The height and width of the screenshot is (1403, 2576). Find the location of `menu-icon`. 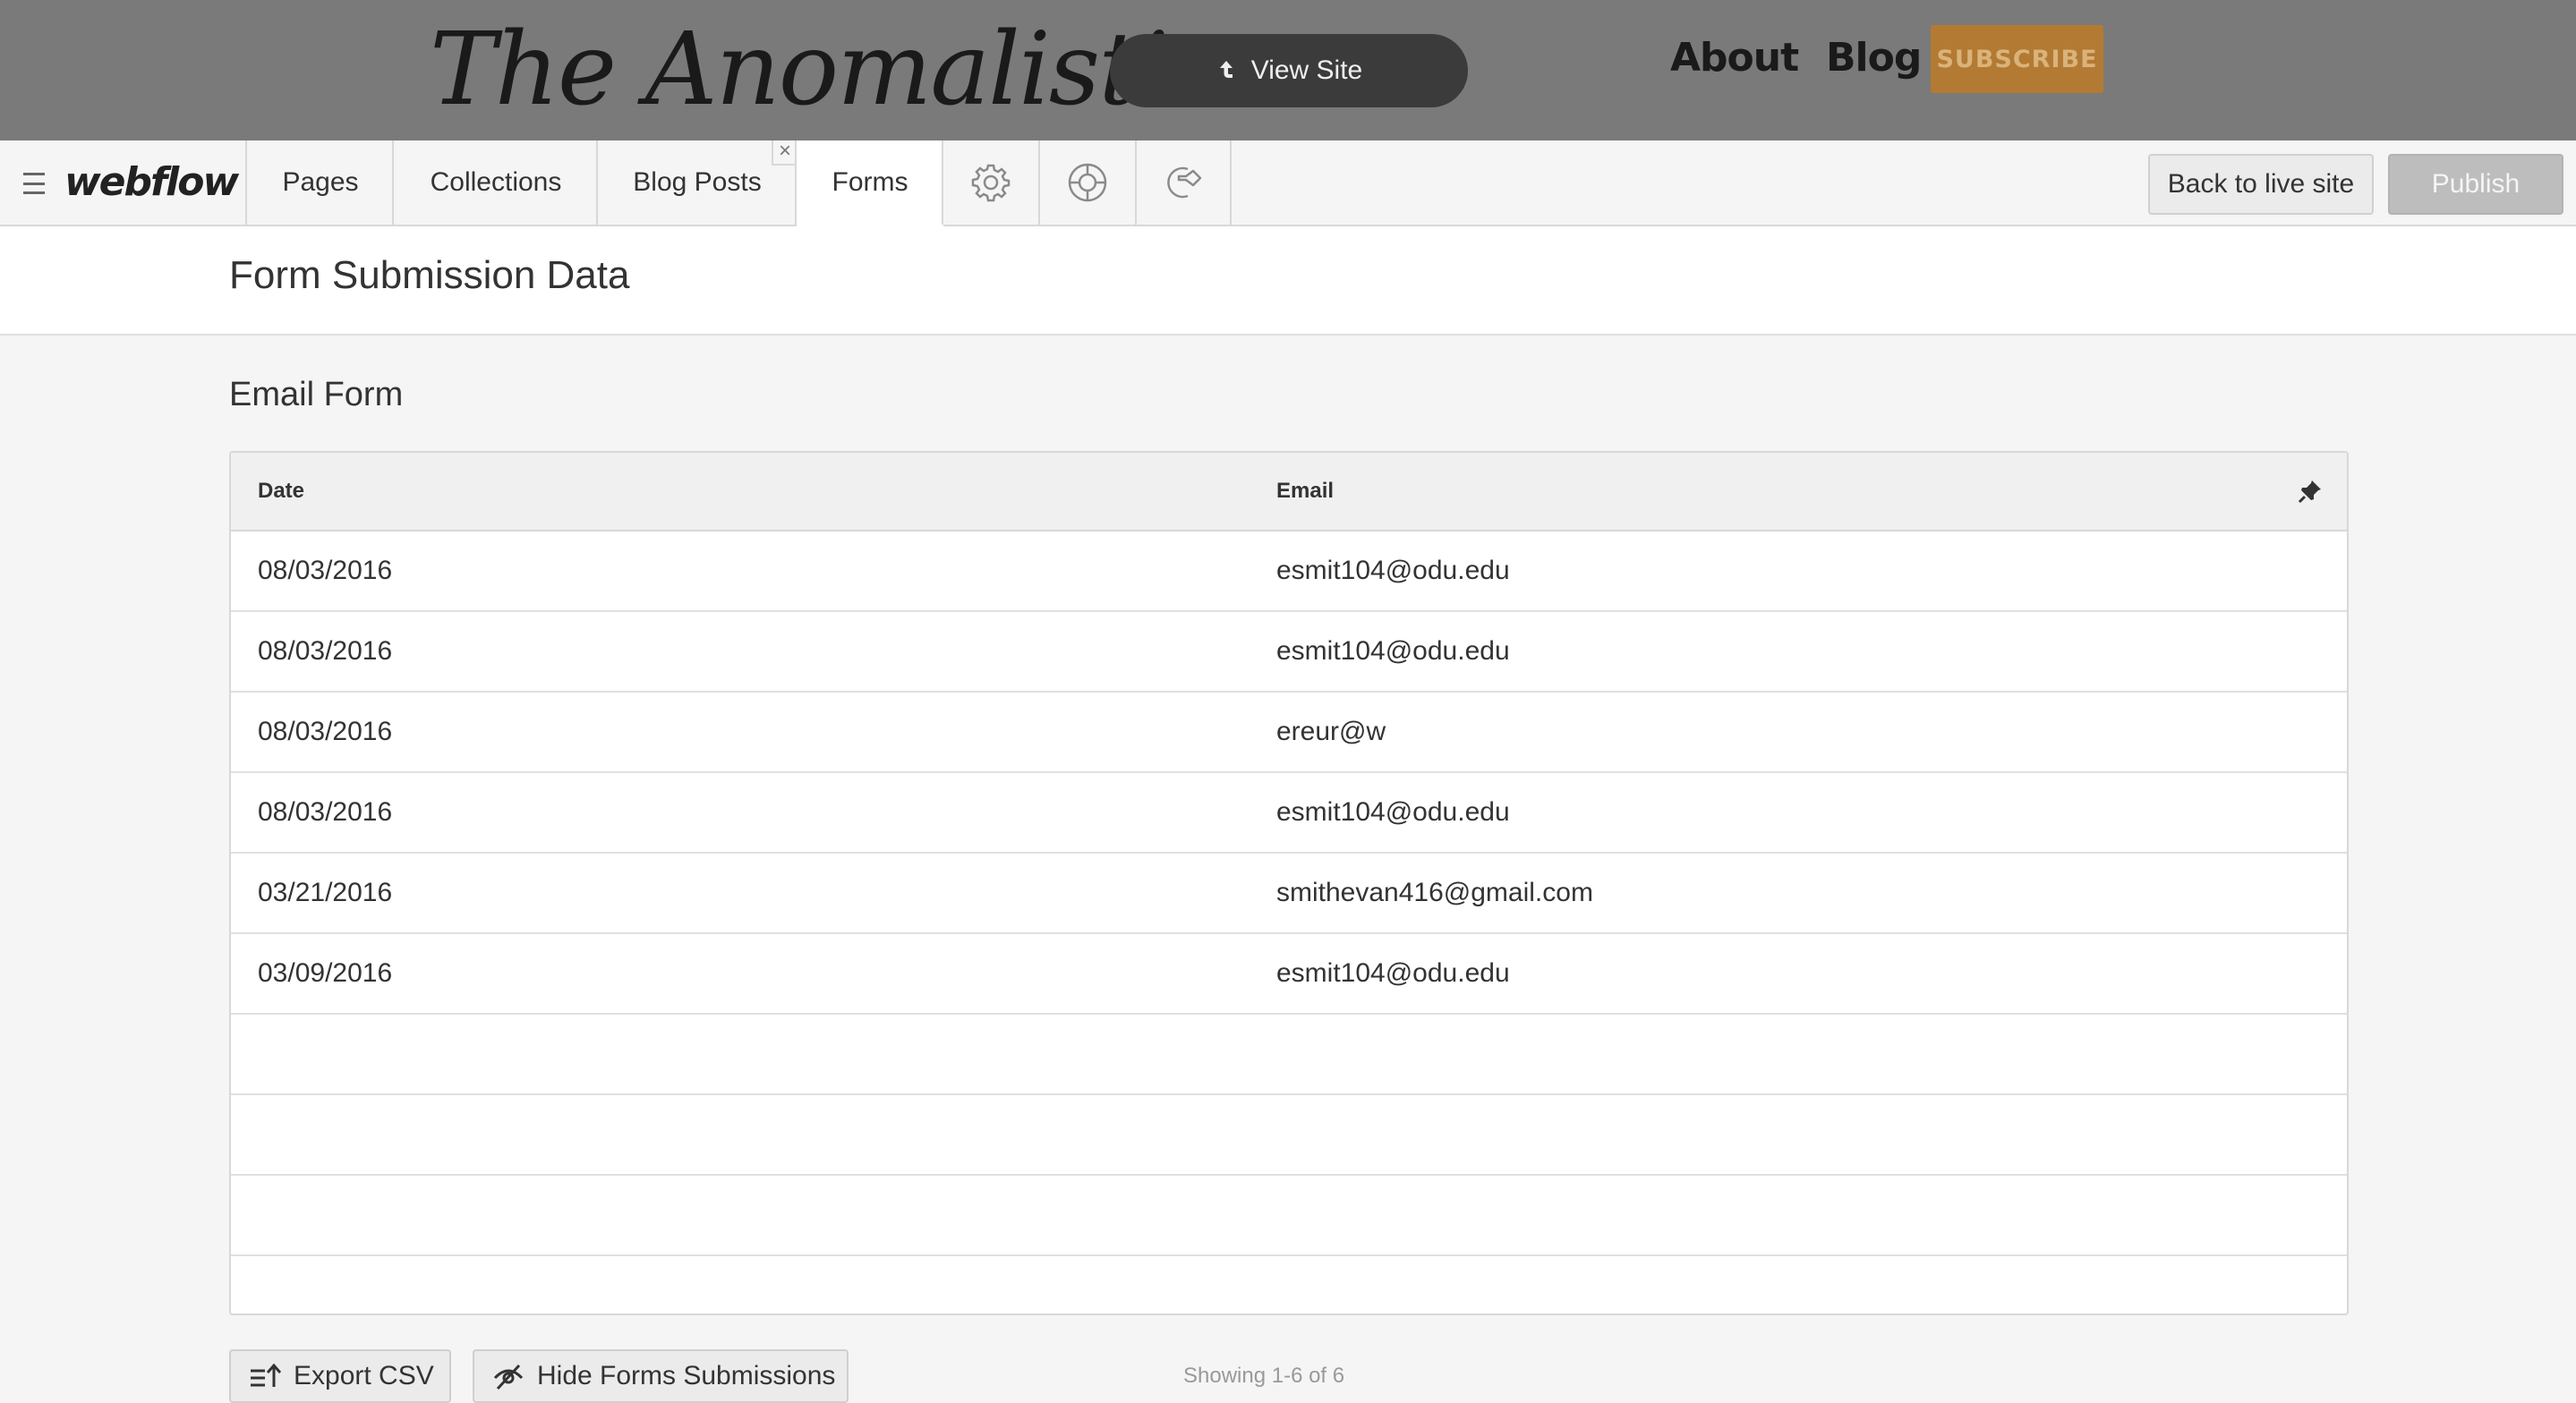

menu-icon is located at coordinates (34, 183).